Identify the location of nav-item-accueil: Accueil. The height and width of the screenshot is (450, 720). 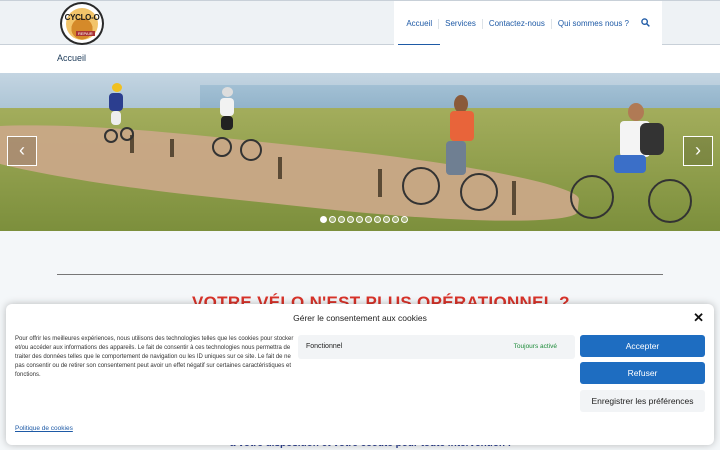
(419, 32).